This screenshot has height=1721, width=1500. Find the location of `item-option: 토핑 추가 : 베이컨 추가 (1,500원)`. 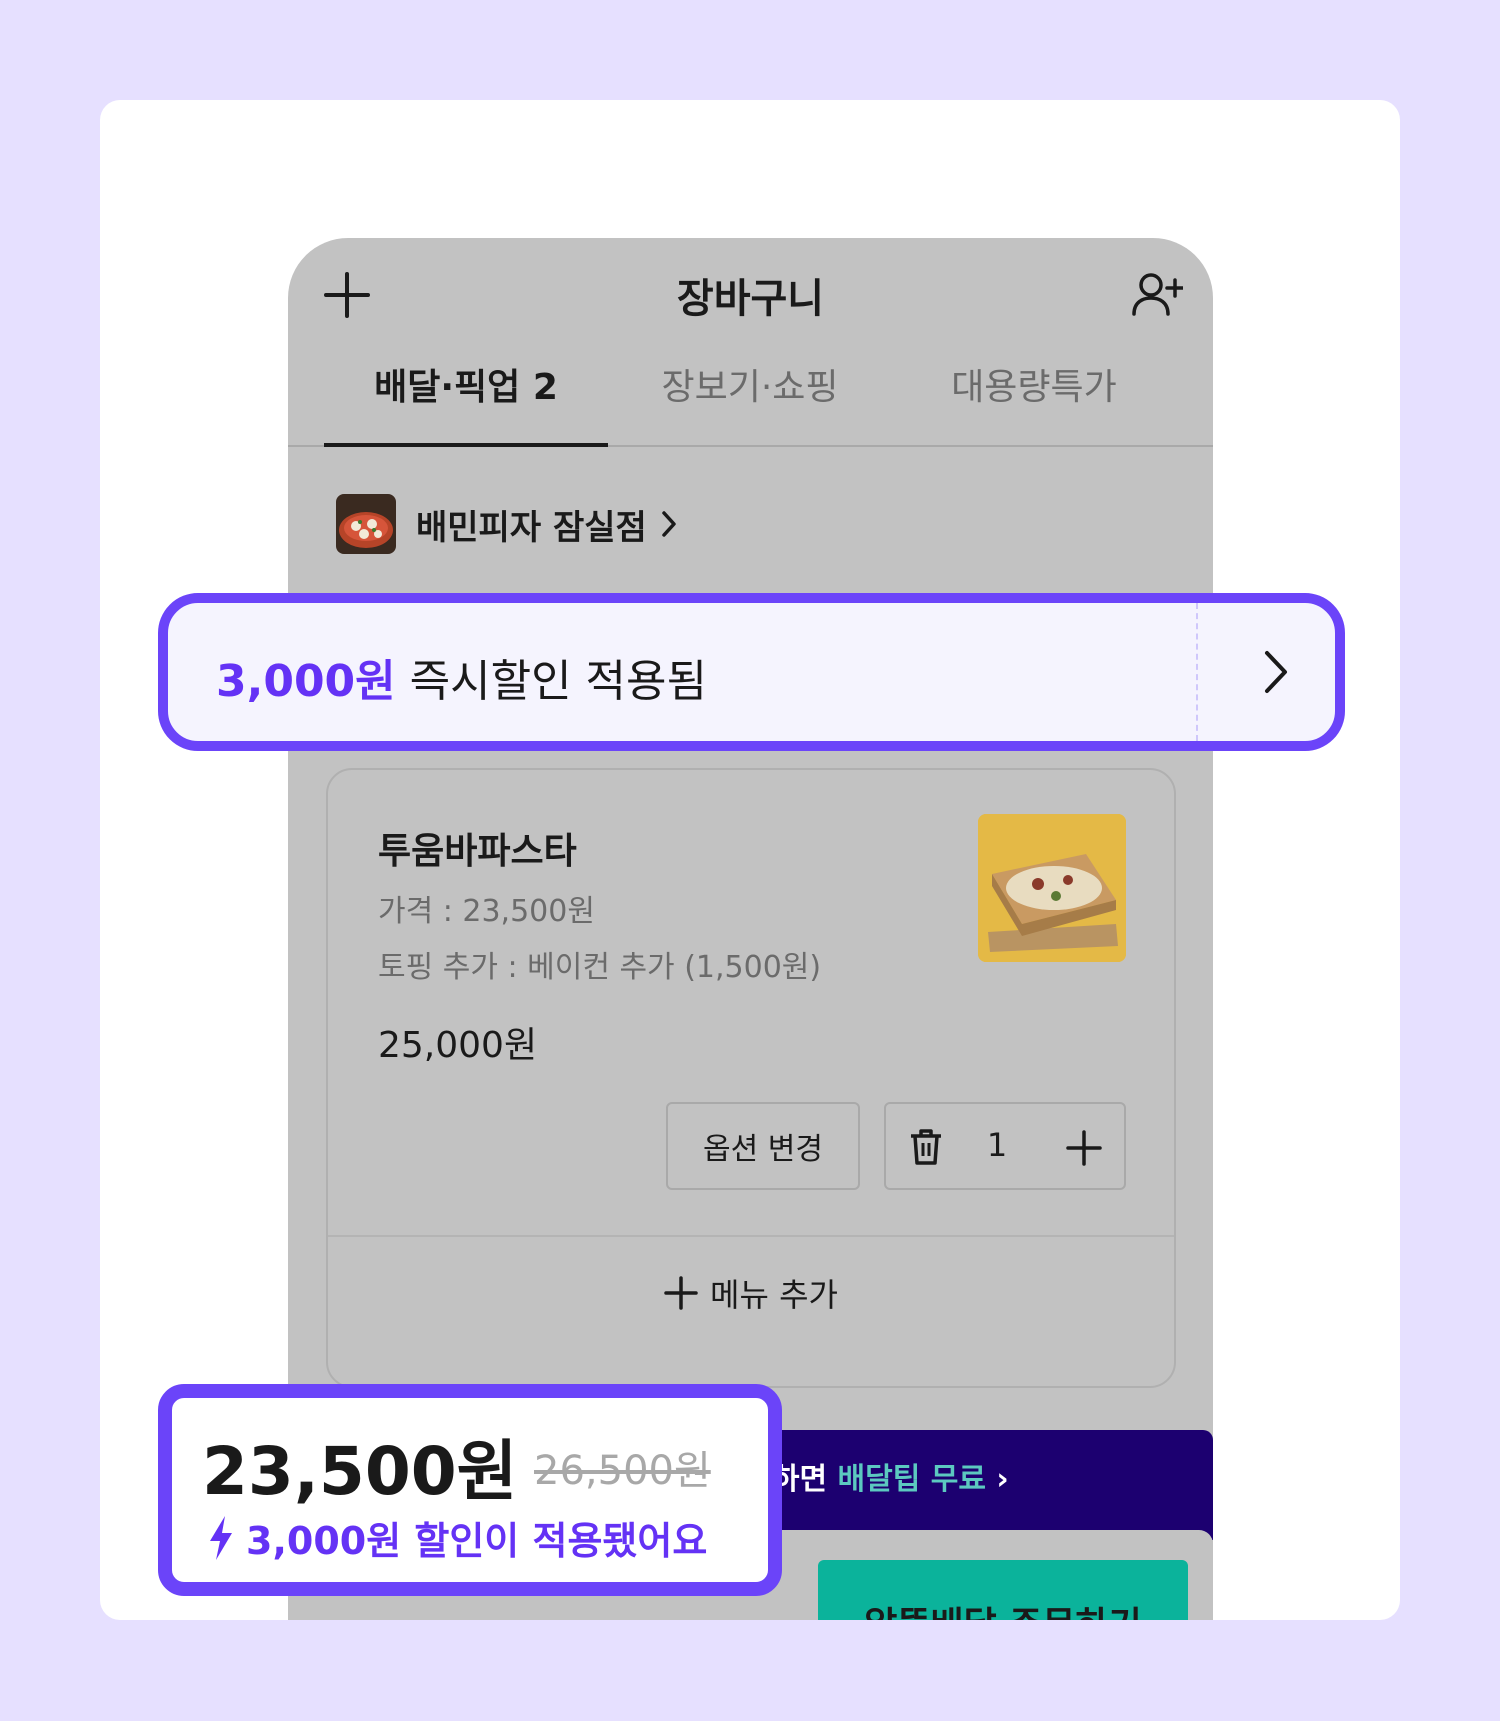

item-option: 토핑 추가 : 베이컨 추가 (1,500원) is located at coordinates (600, 967).